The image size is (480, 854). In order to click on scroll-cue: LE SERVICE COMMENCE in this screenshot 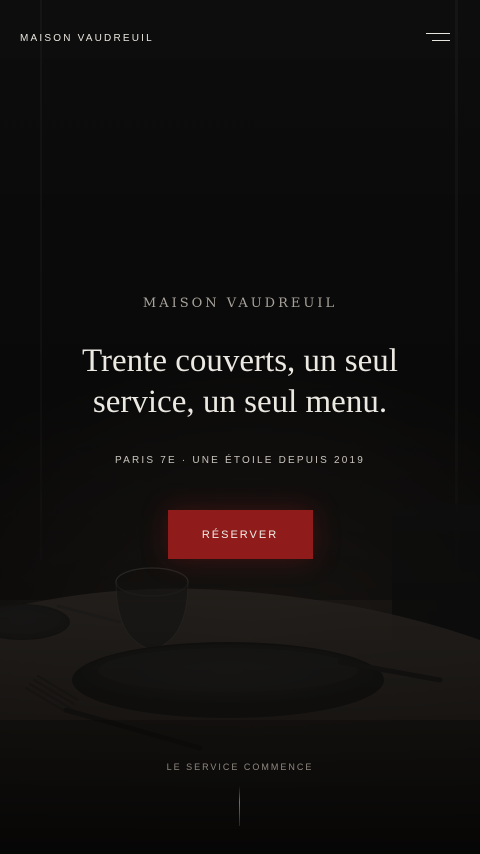, I will do `click(240, 794)`.